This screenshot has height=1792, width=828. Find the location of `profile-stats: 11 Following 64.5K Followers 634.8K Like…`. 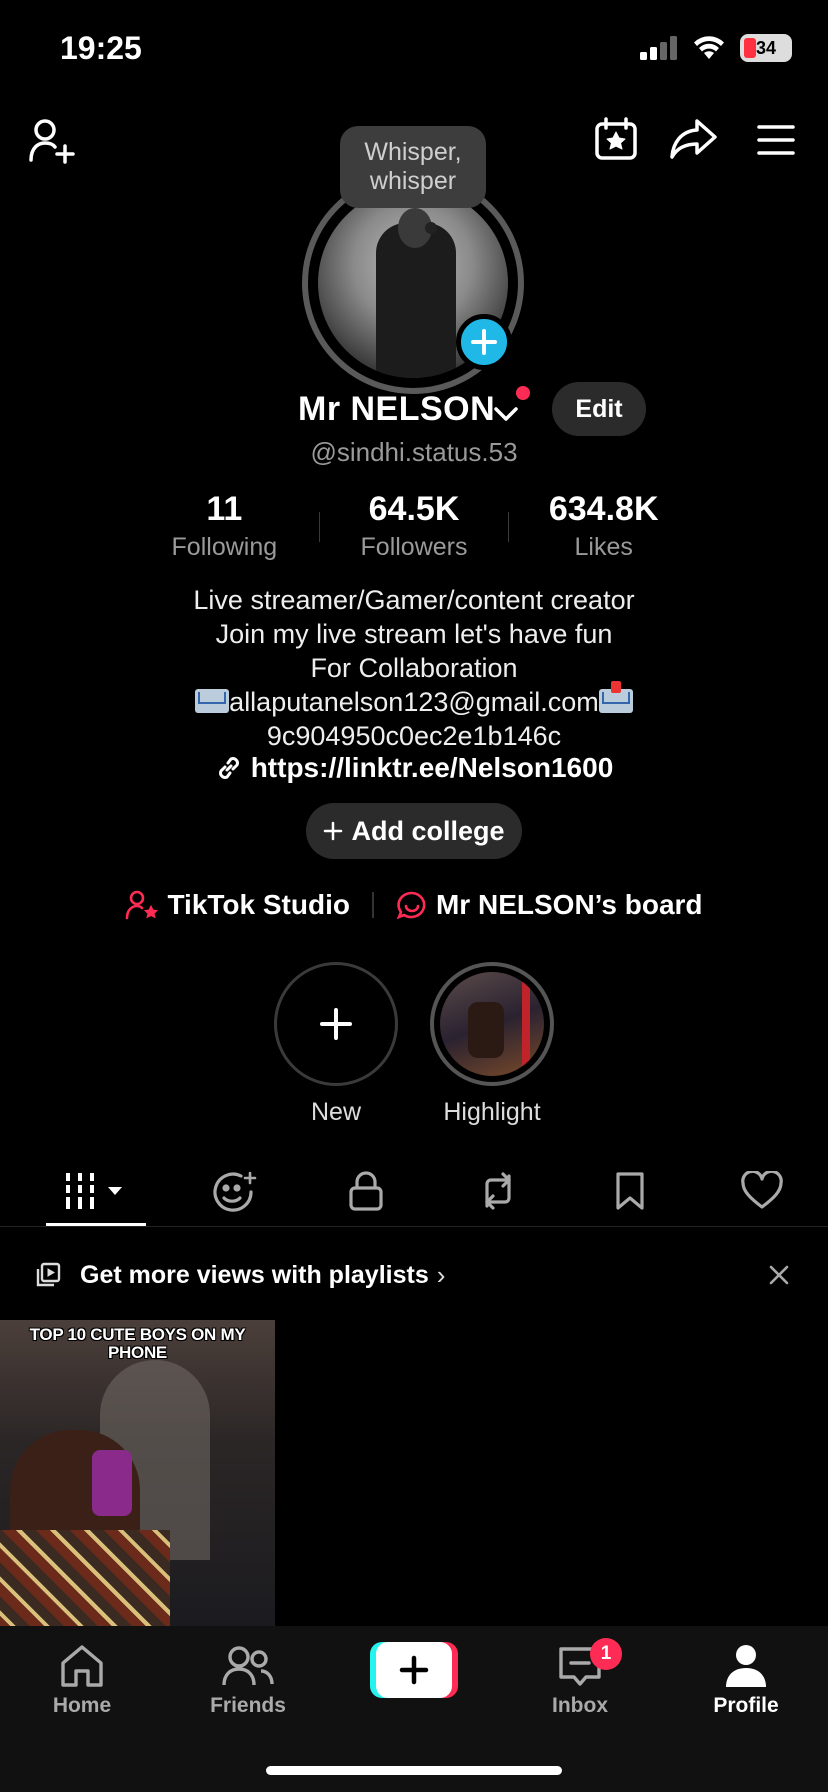

profile-stats: 11 Following 64.5K Followers 634.8K Like… is located at coordinates (414, 525).